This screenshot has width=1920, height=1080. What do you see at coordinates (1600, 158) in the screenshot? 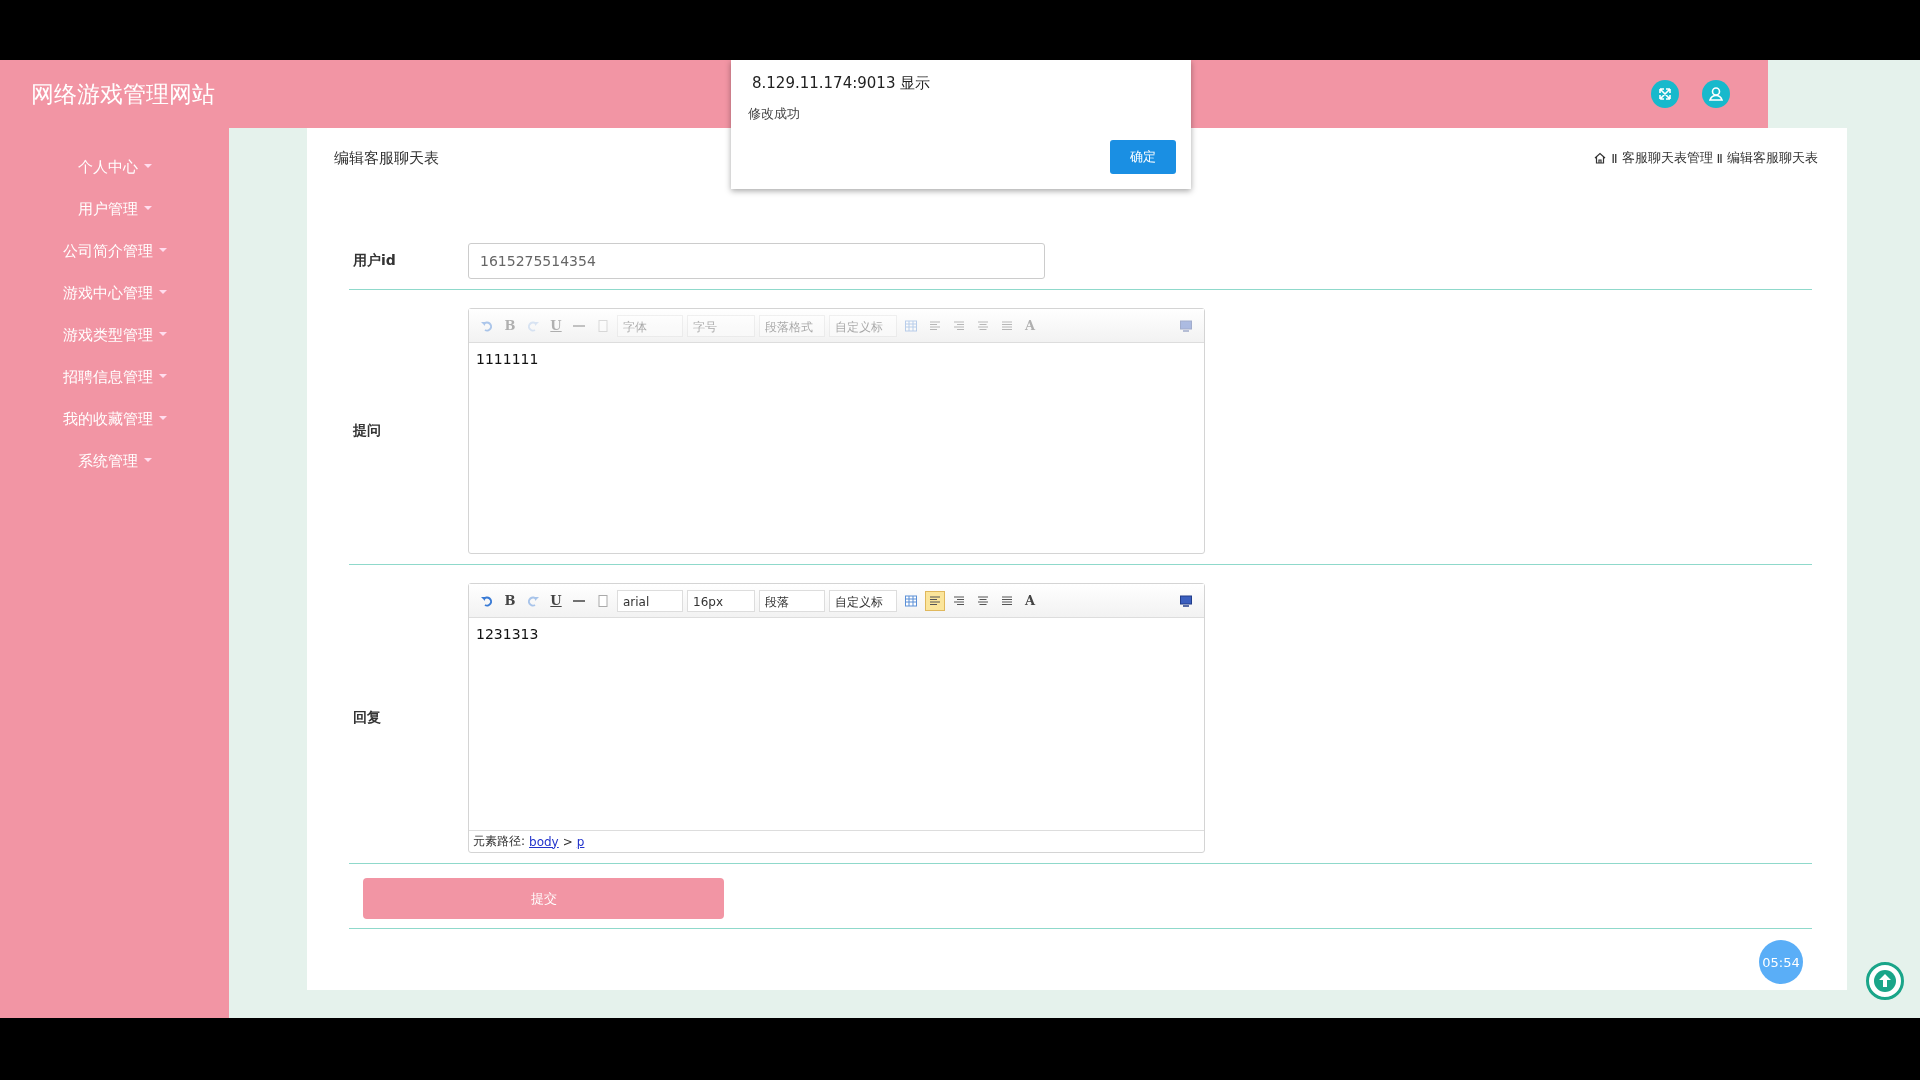
I see `home-icon` at bounding box center [1600, 158].